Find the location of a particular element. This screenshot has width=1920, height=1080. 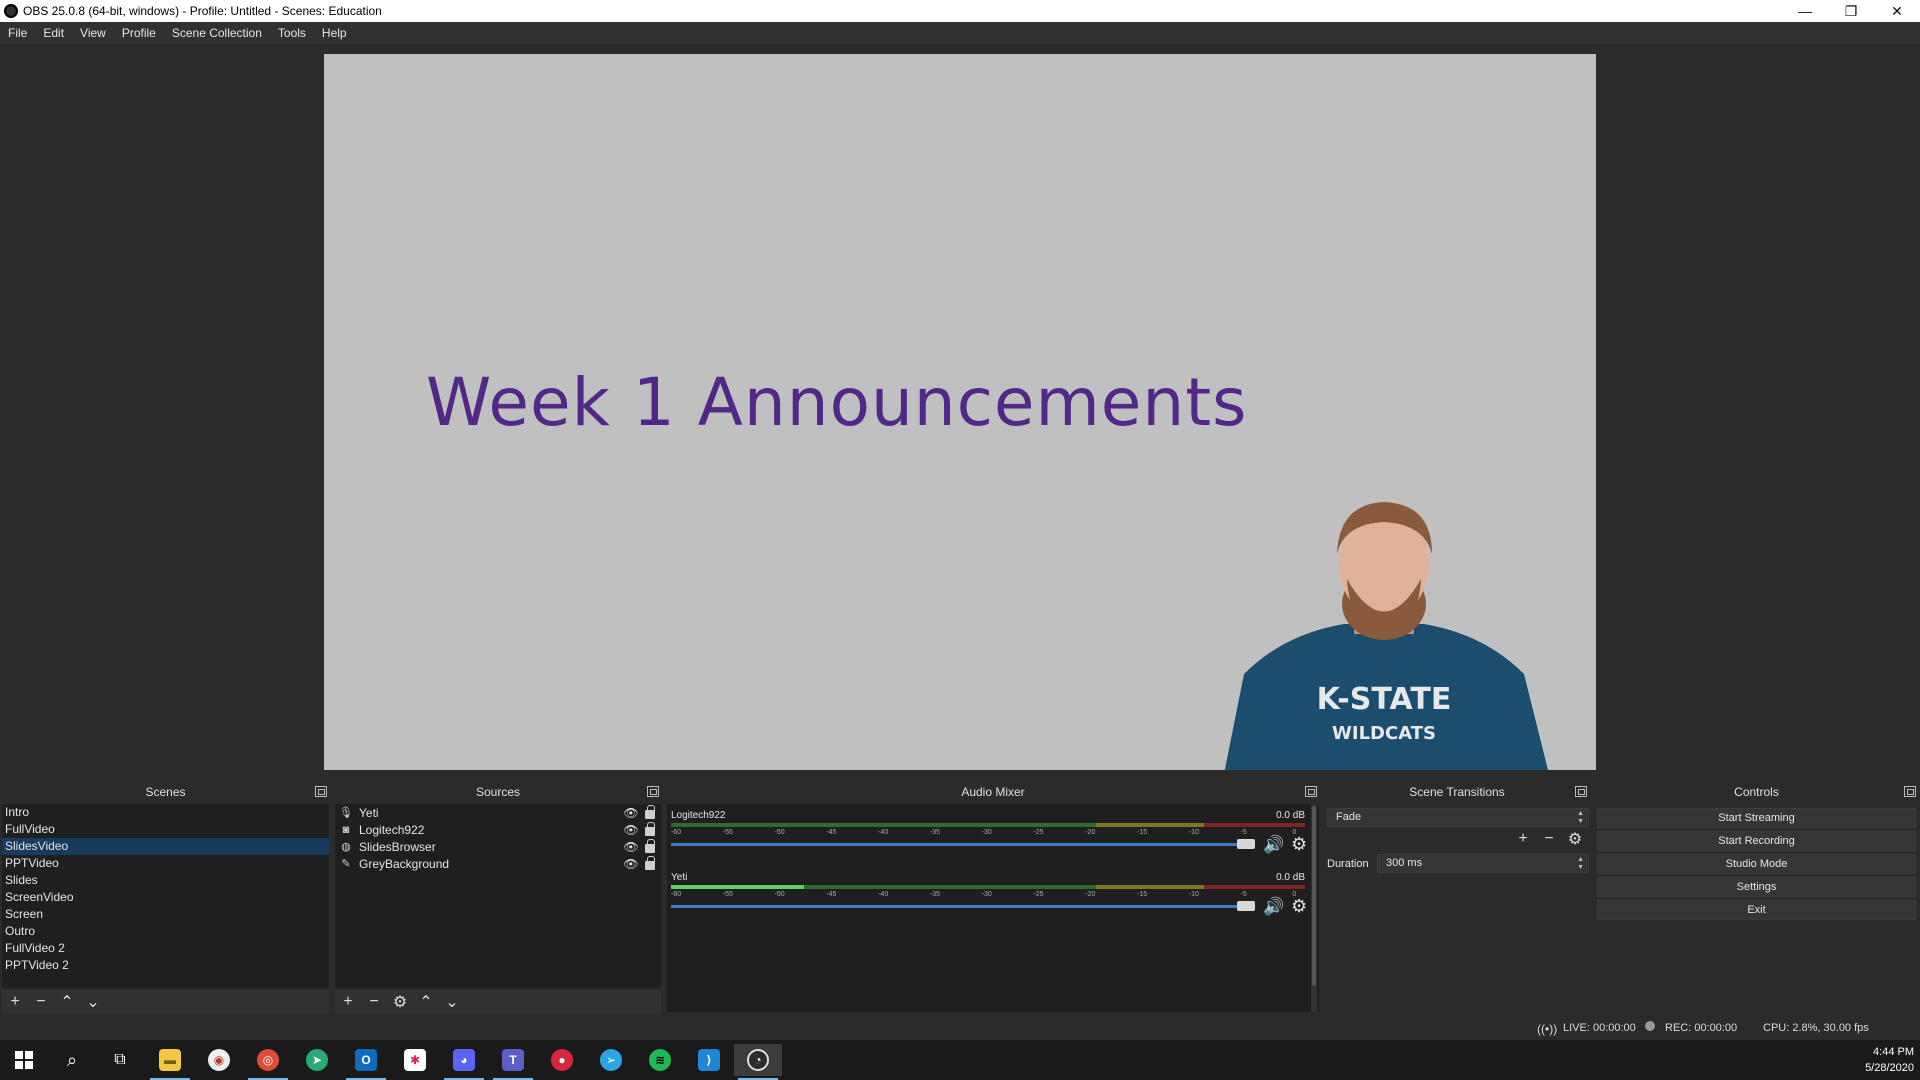

scene-item-intro: Intro is located at coordinates (165, 812).